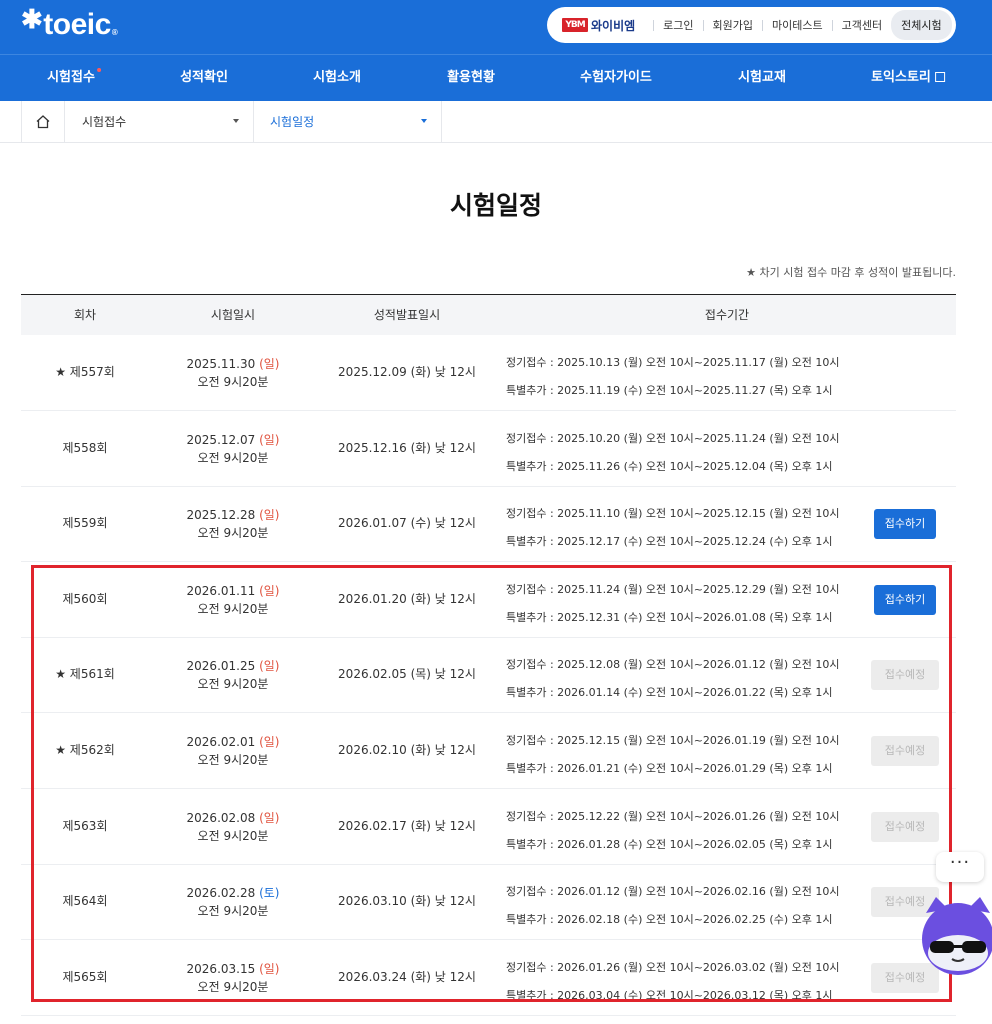  Describe the element at coordinates (496, 77) in the screenshot. I see `main-nav: 시험접수 성적확인 시험소개 활용현황 수험자가이드 시험교재 토익스토리` at that location.